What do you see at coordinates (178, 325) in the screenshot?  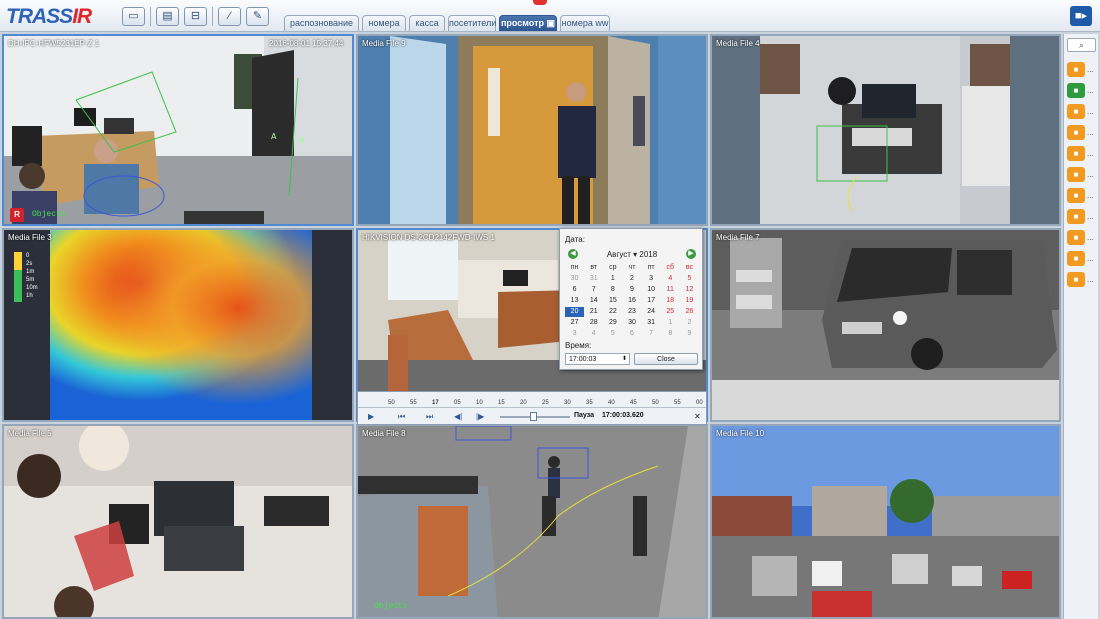 I see `camera-cell-4: Media File 3 0 2s 1m 5m 10m 1h` at bounding box center [178, 325].